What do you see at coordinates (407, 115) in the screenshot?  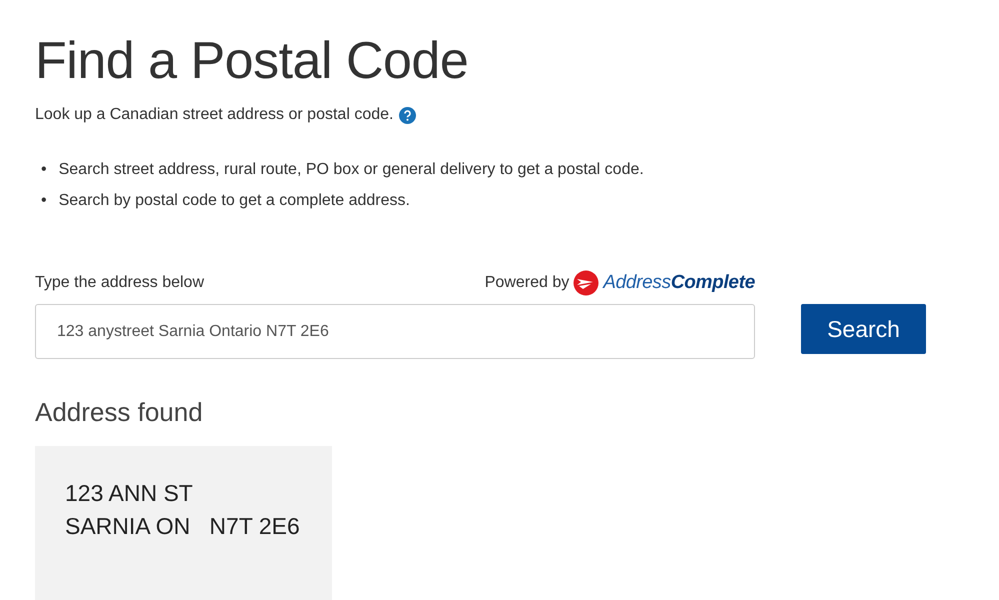 I see `help-icon` at bounding box center [407, 115].